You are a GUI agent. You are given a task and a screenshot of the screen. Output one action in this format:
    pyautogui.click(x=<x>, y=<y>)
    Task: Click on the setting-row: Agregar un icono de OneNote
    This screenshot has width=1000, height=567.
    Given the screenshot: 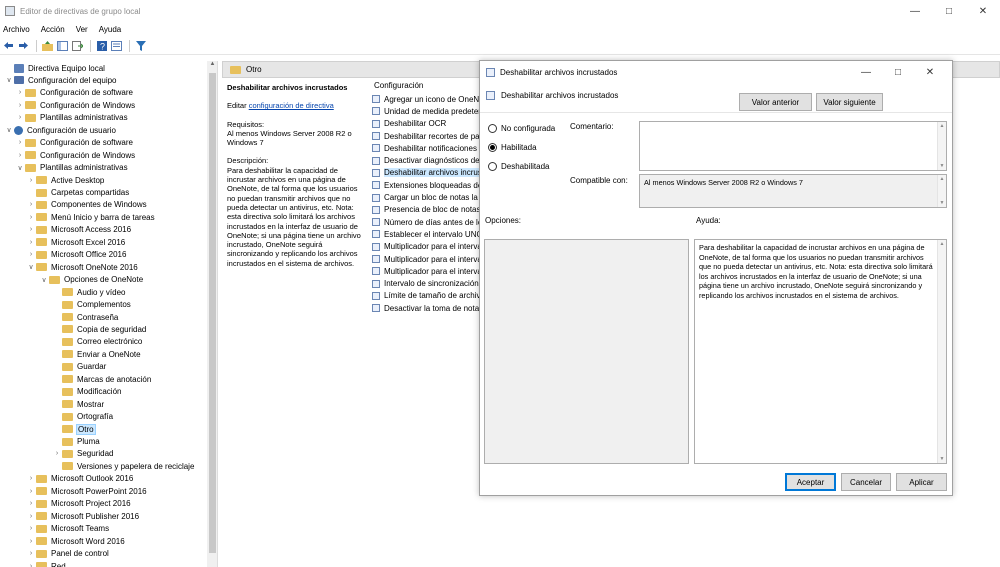 What is the action you would take?
    pyautogui.click(x=427, y=99)
    